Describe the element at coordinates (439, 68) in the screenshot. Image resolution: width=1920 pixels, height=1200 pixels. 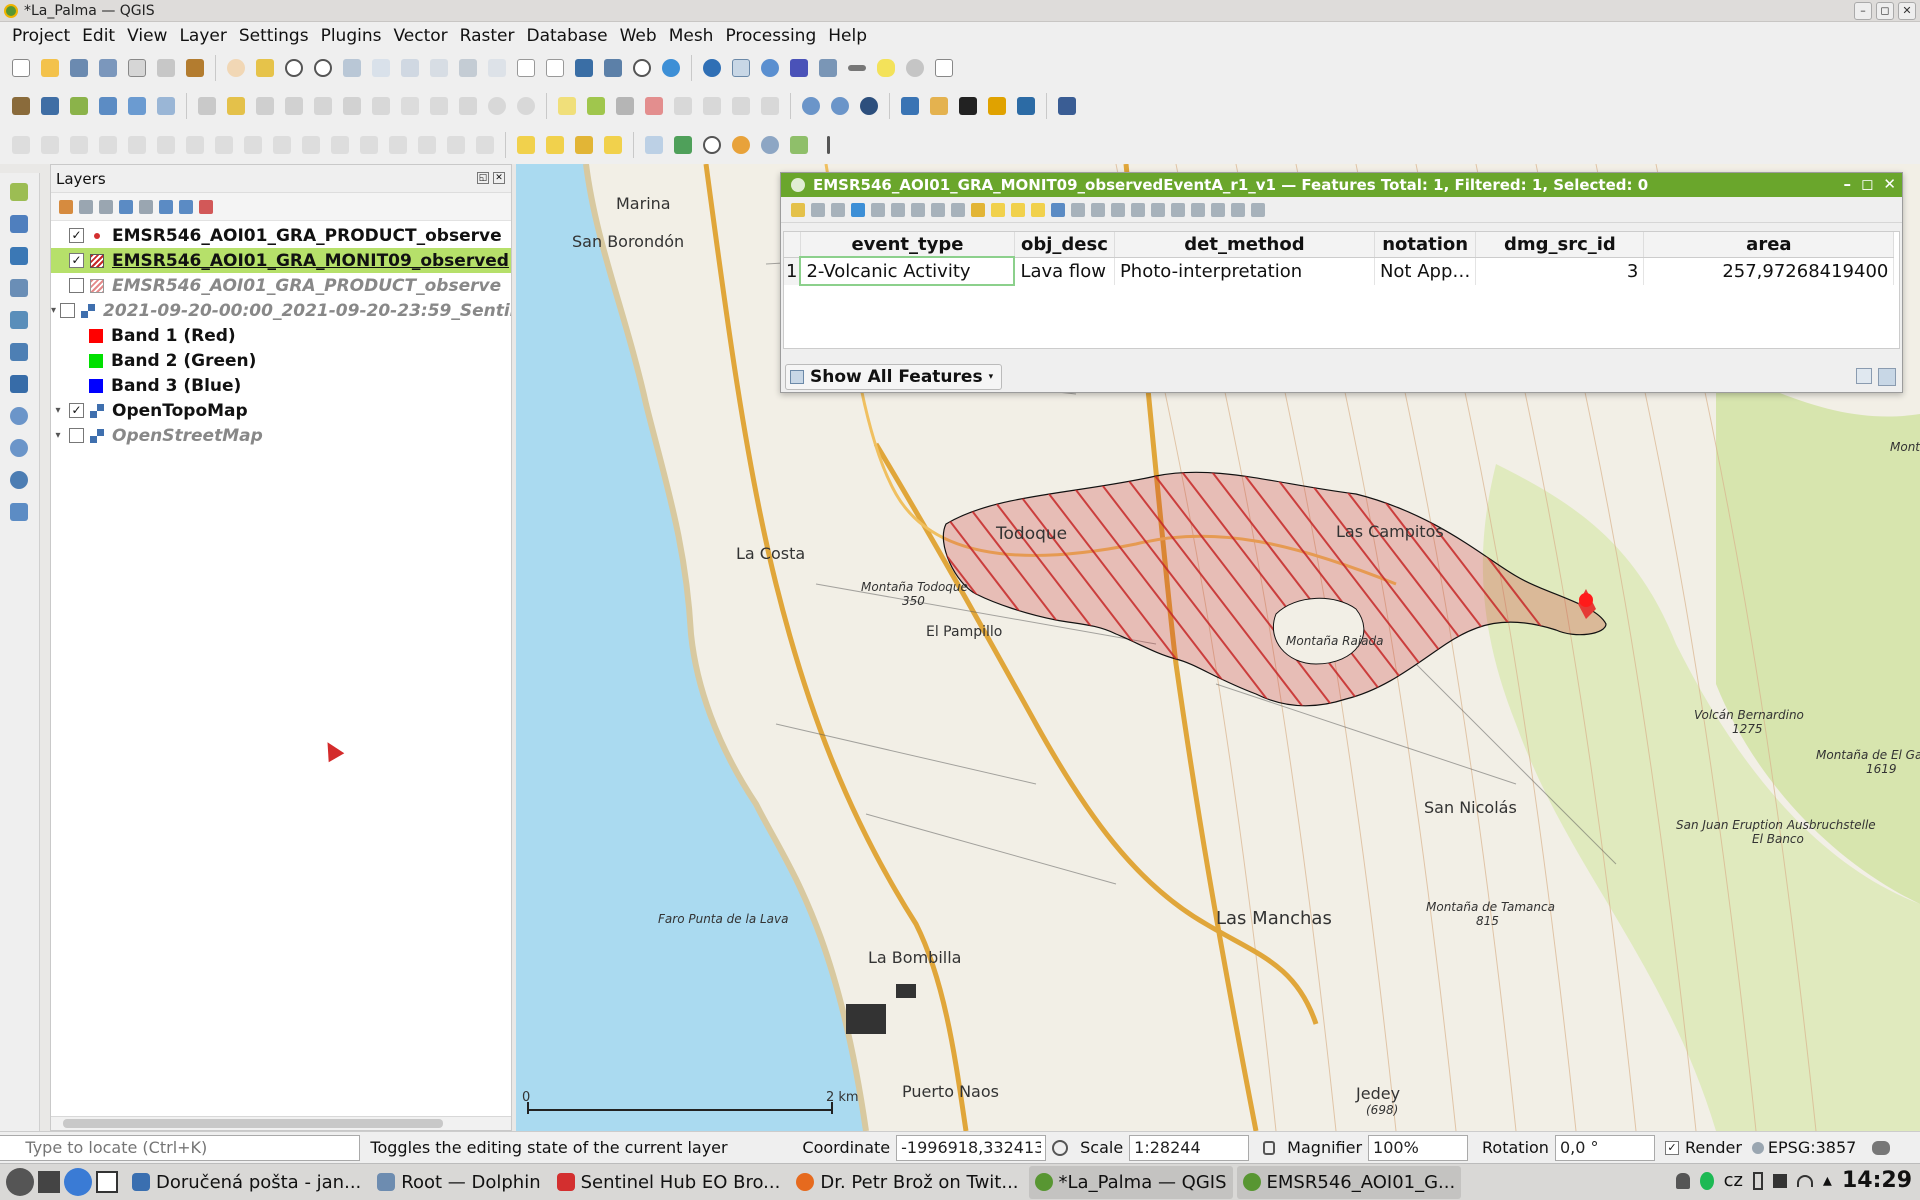
I see `zoom-native-icon` at that location.